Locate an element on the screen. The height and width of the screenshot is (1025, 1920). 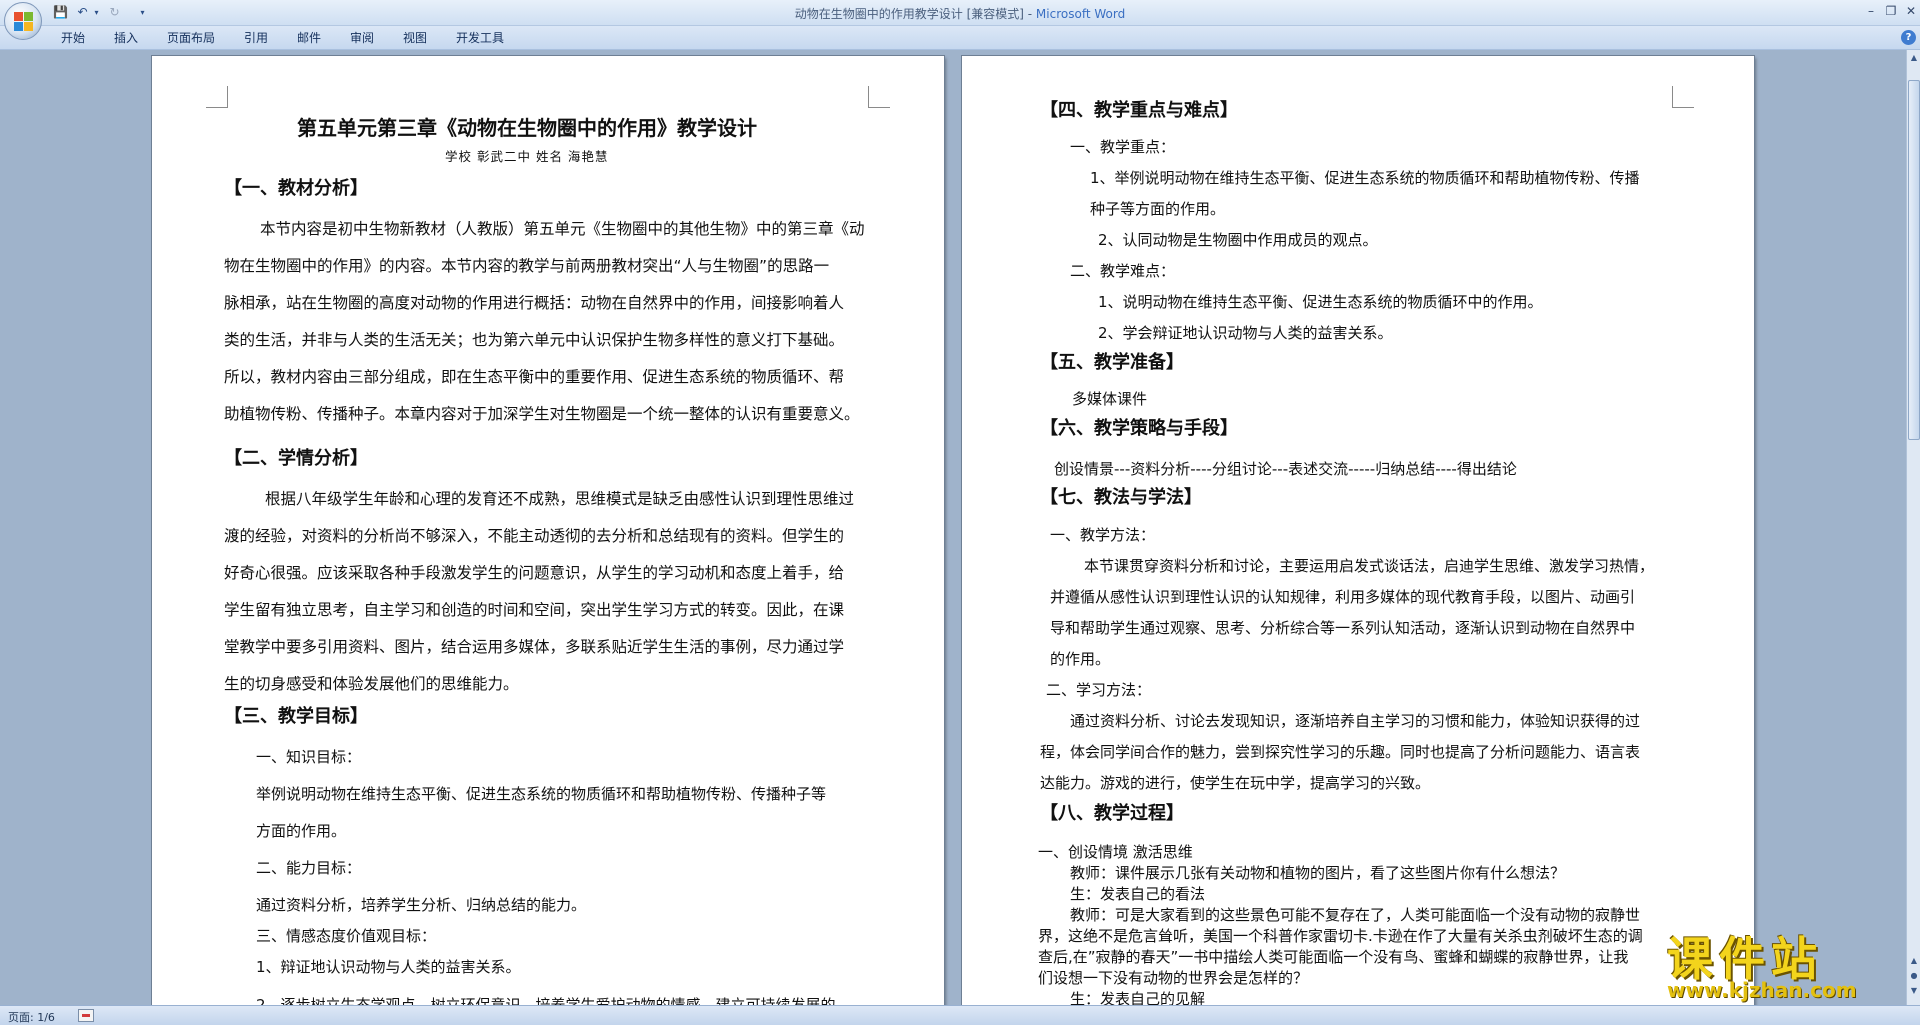
select-browse-object-icon: ● is located at coordinates (1914, 976).